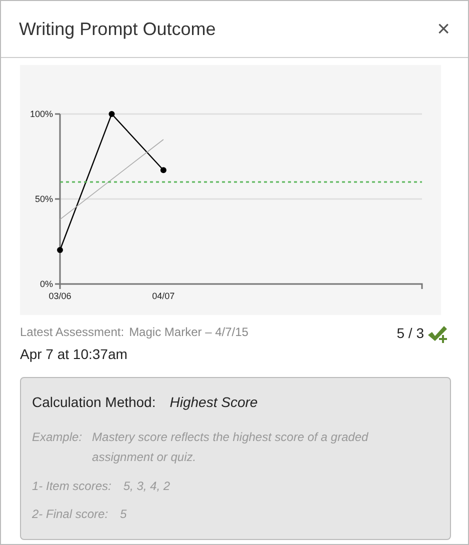 The height and width of the screenshot is (545, 469). I want to click on assessment-date: Apr 7 at 10:37am, so click(74, 354).